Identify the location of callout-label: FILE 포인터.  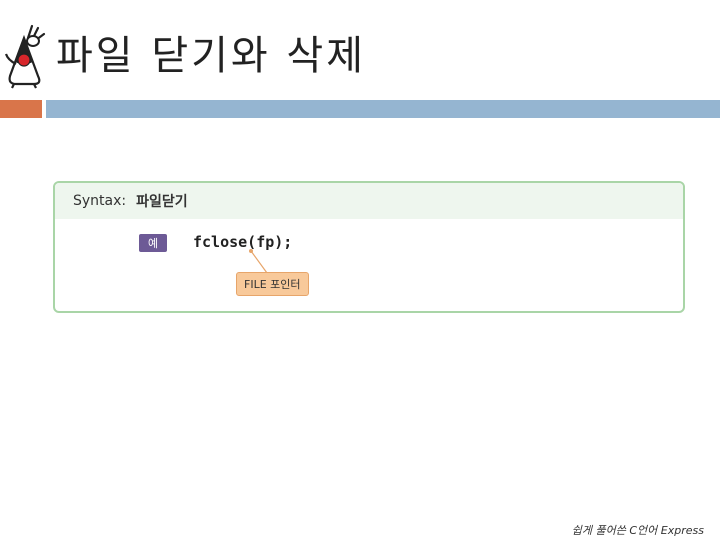
(272, 284).